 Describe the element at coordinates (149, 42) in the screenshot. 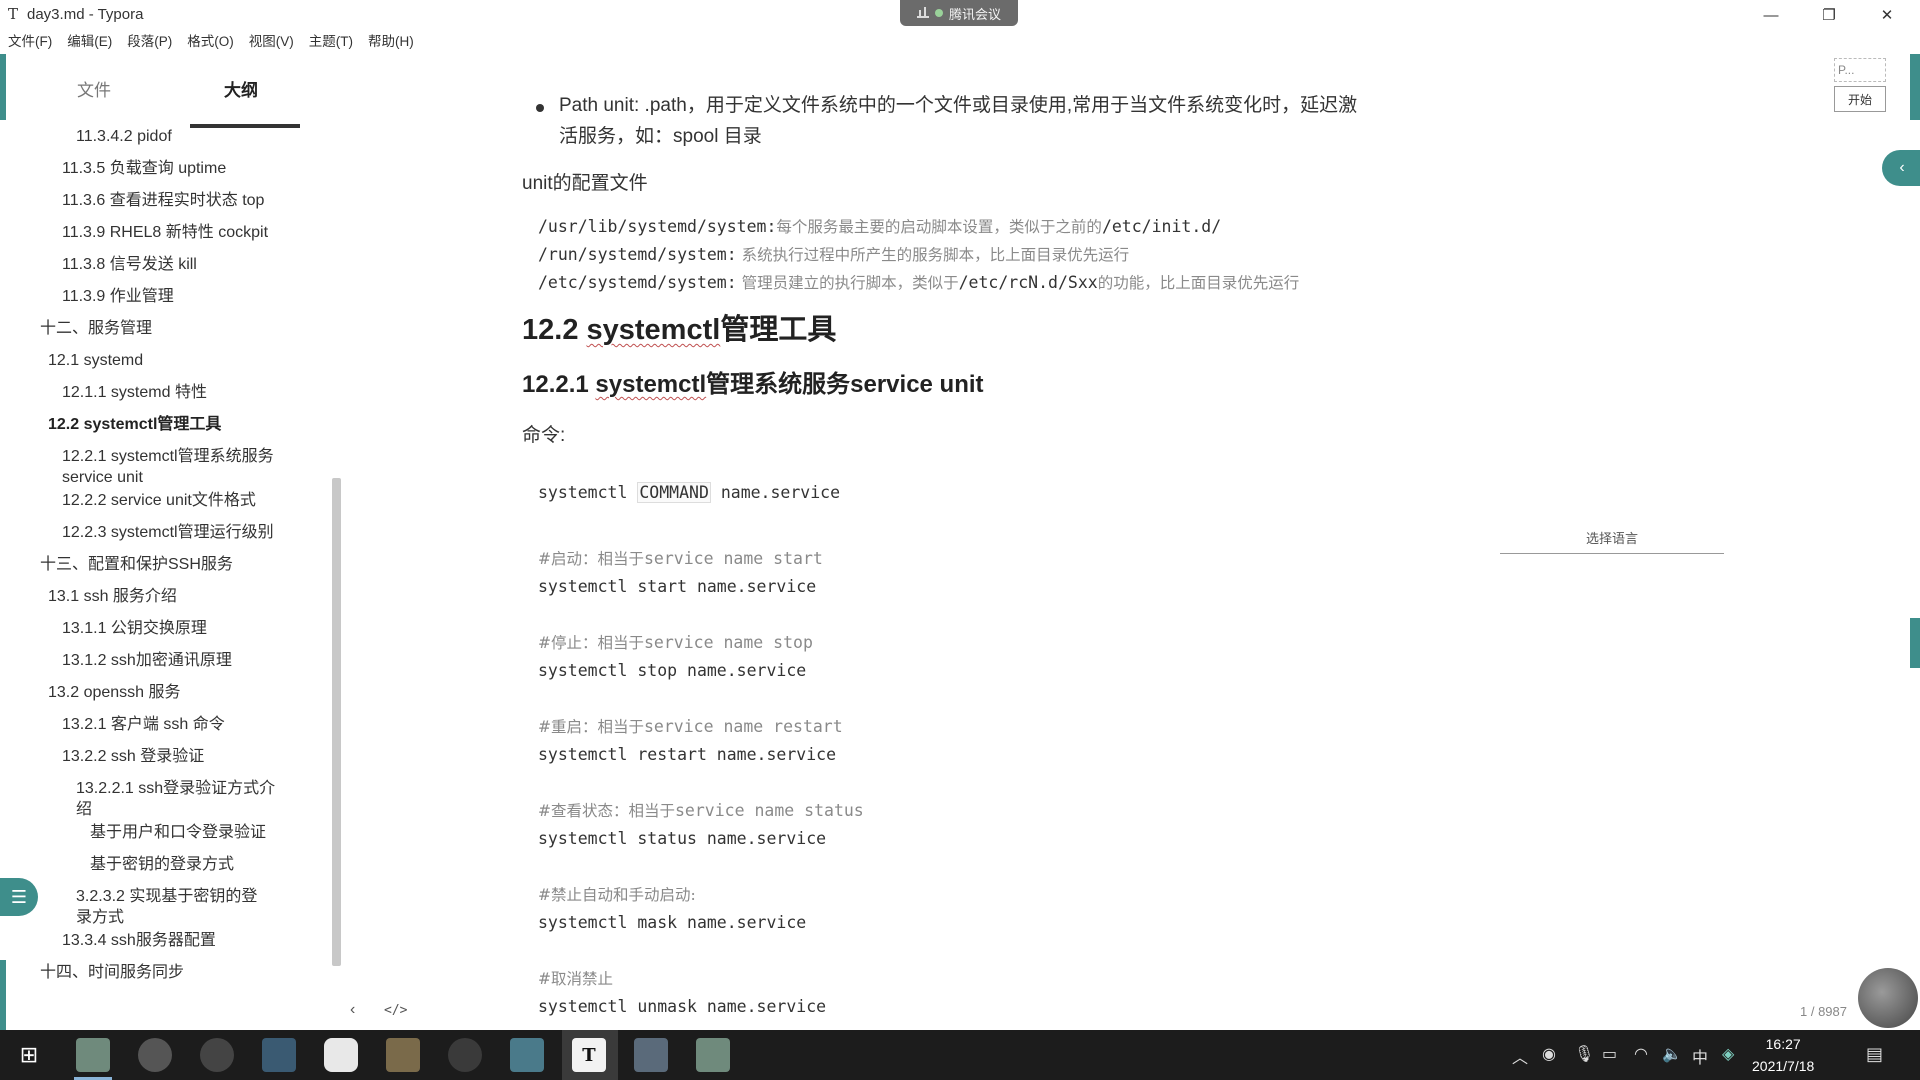

I see `menu-paragraph: 段落(P)` at that location.